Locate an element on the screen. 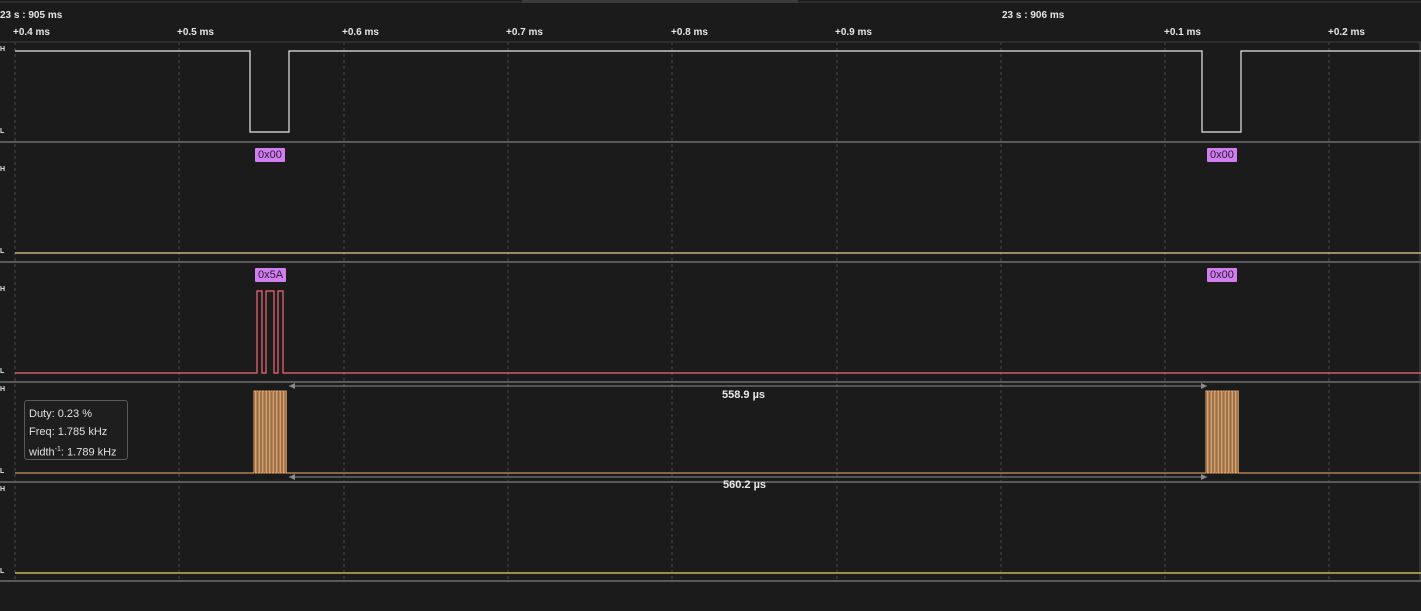  ch3-waveform is located at coordinates (718, 332).